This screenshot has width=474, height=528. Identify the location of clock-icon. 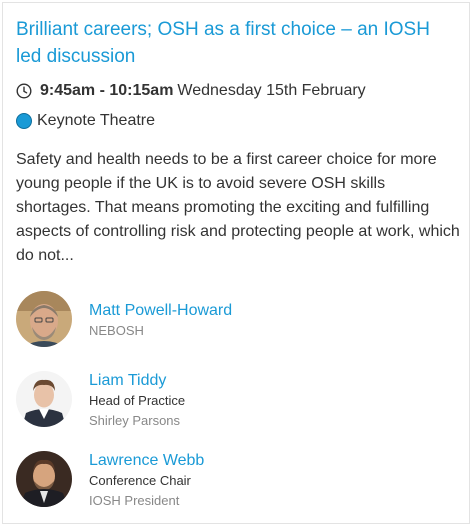
(24, 91).